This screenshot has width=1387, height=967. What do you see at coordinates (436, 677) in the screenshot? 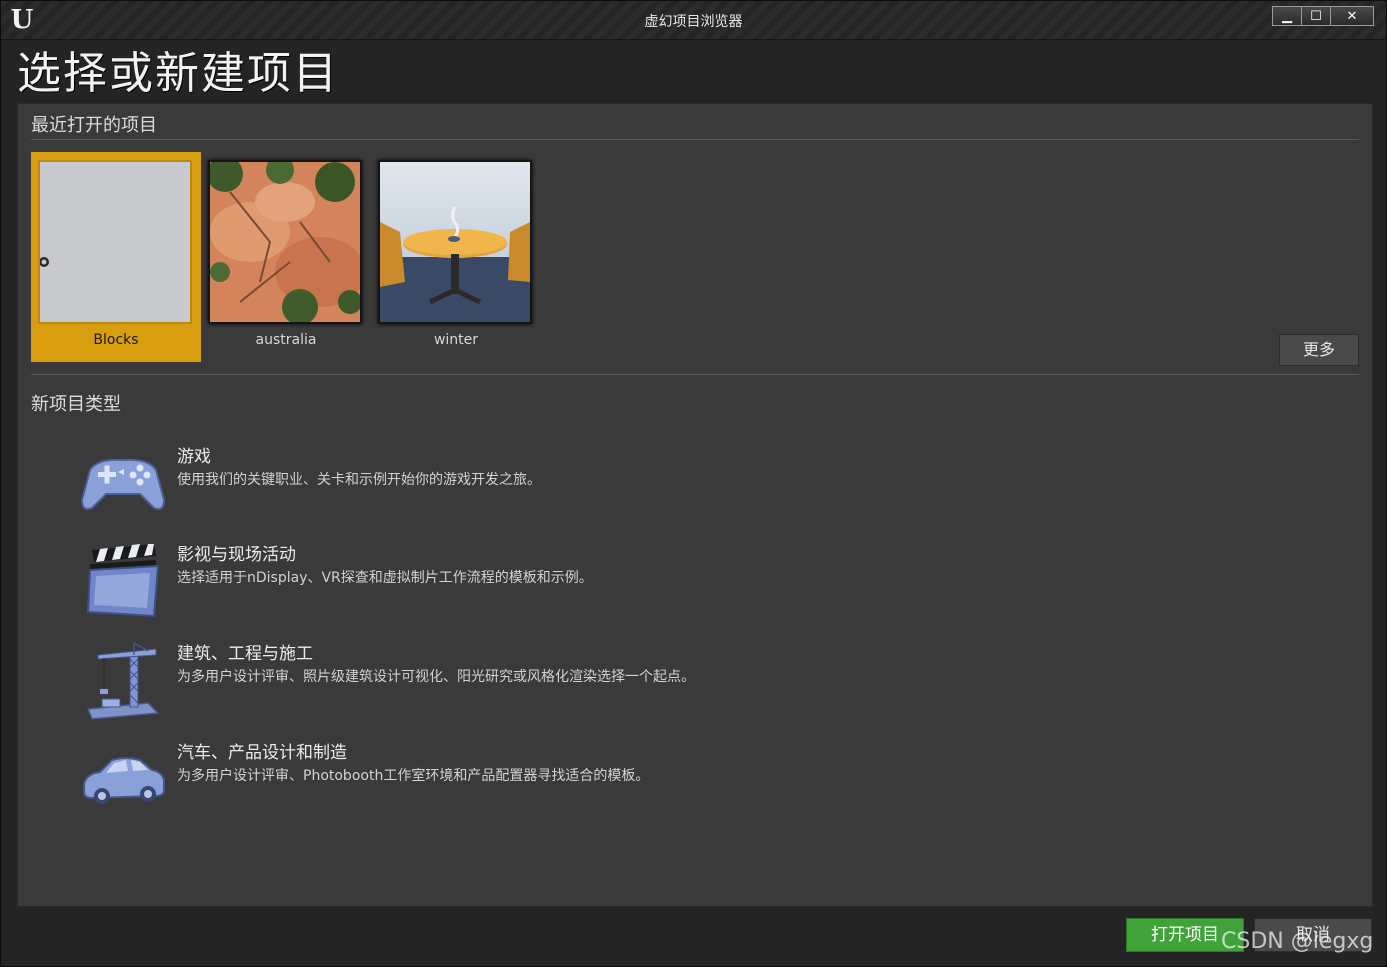
I see `project-type-description: 为多用户设计评审、照片级建筑设计可视化、阳光研究或风格化渲染选择一个起点。` at bounding box center [436, 677].